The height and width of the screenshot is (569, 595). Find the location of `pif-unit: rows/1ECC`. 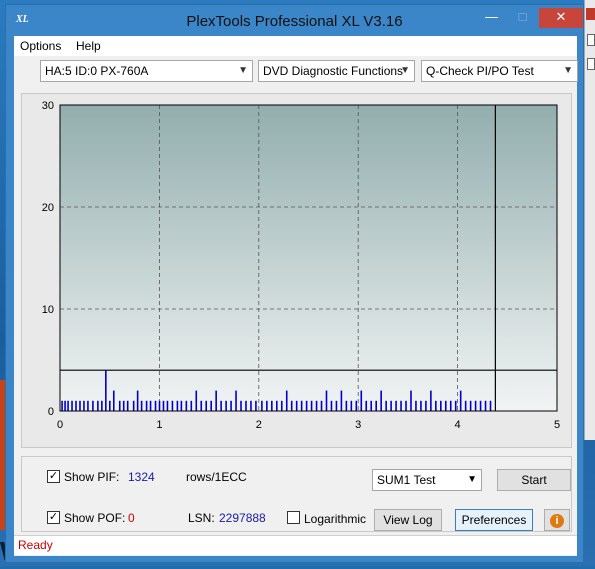

pif-unit: rows/1ECC is located at coordinates (216, 477).